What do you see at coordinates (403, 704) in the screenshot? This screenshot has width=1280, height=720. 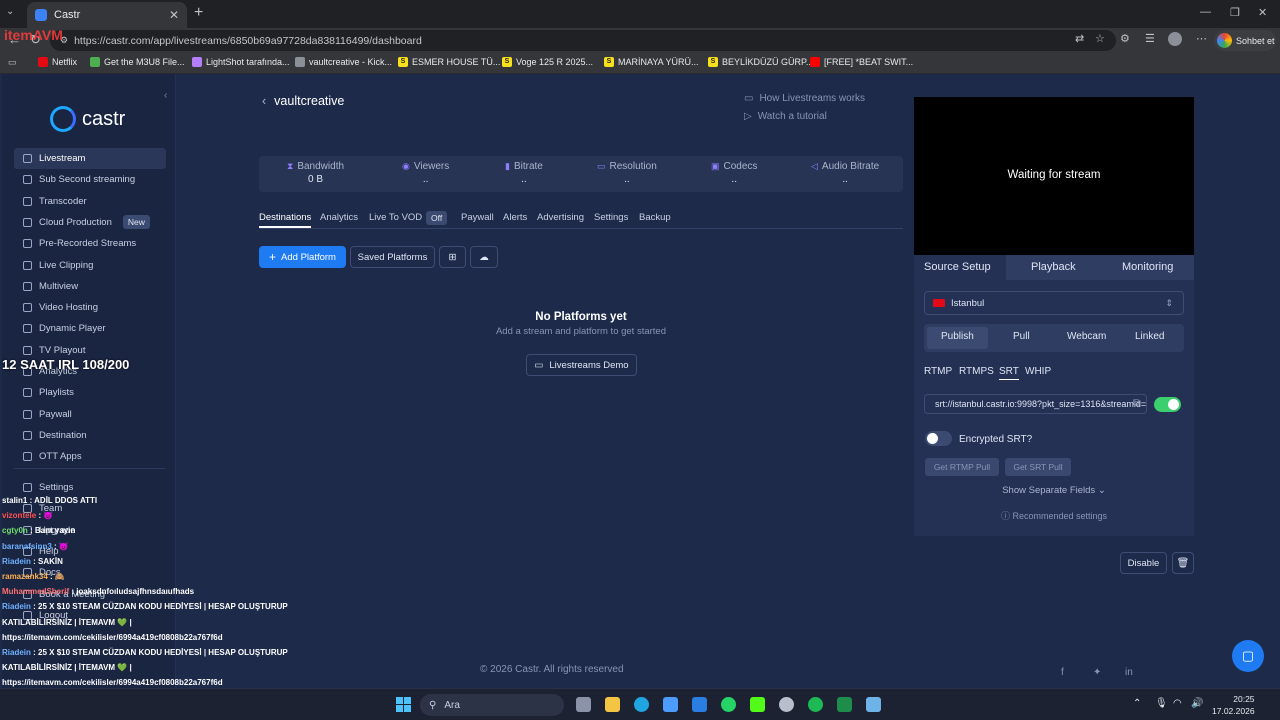 I see `windows-start-icon` at bounding box center [403, 704].